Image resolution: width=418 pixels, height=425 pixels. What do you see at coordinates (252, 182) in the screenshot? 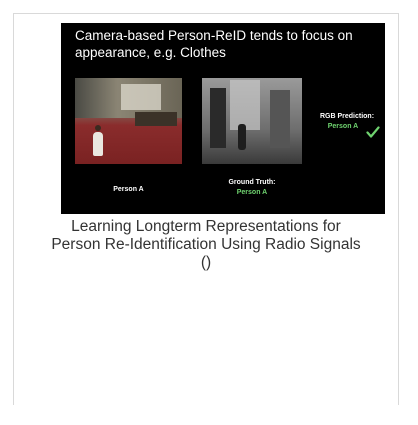
I see `ground-truth-label: Ground Truth:` at bounding box center [252, 182].